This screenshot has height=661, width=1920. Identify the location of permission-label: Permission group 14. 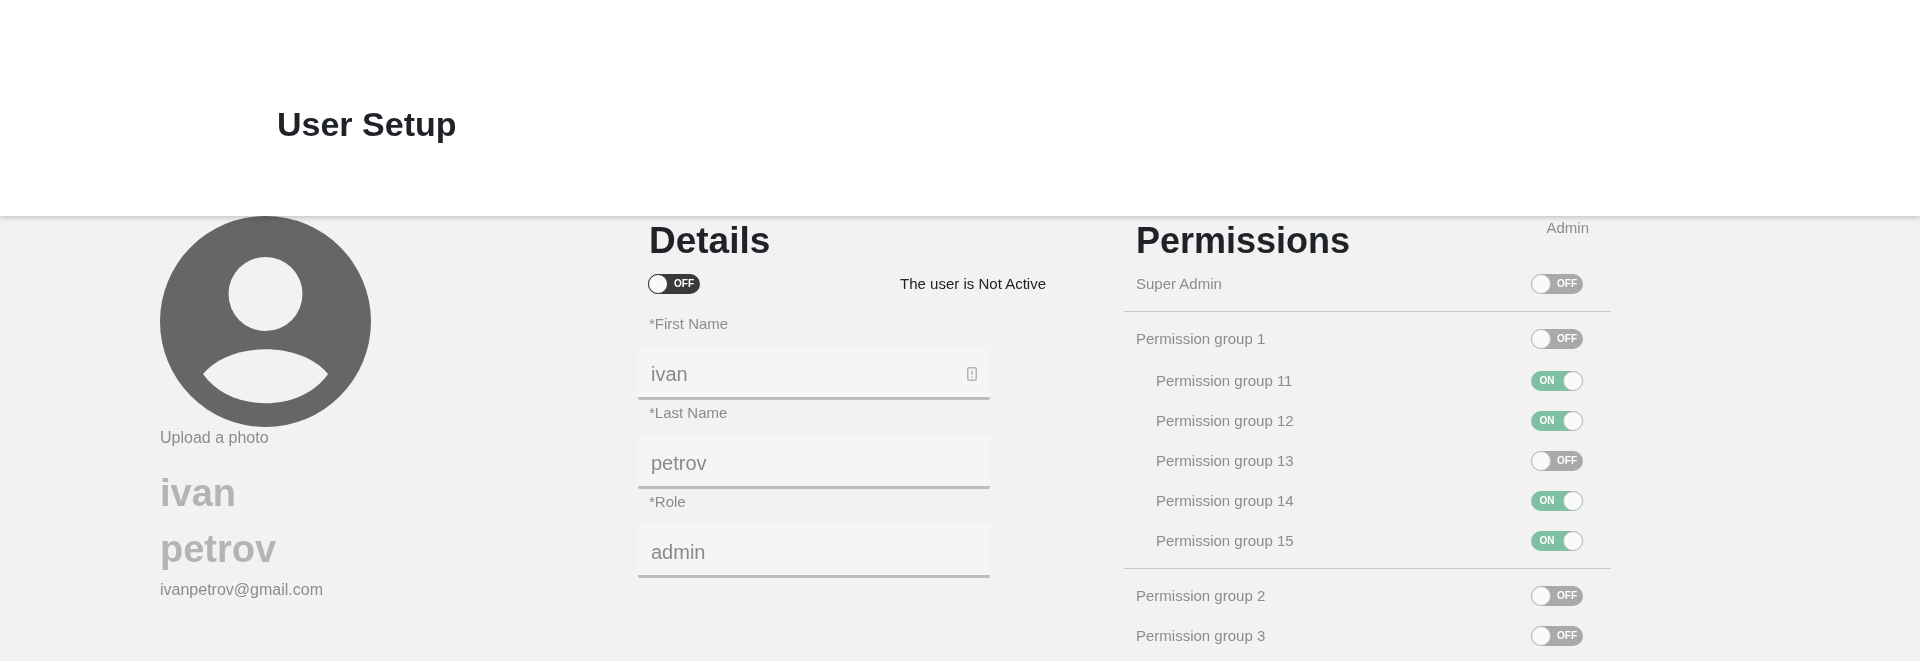
(1224, 500).